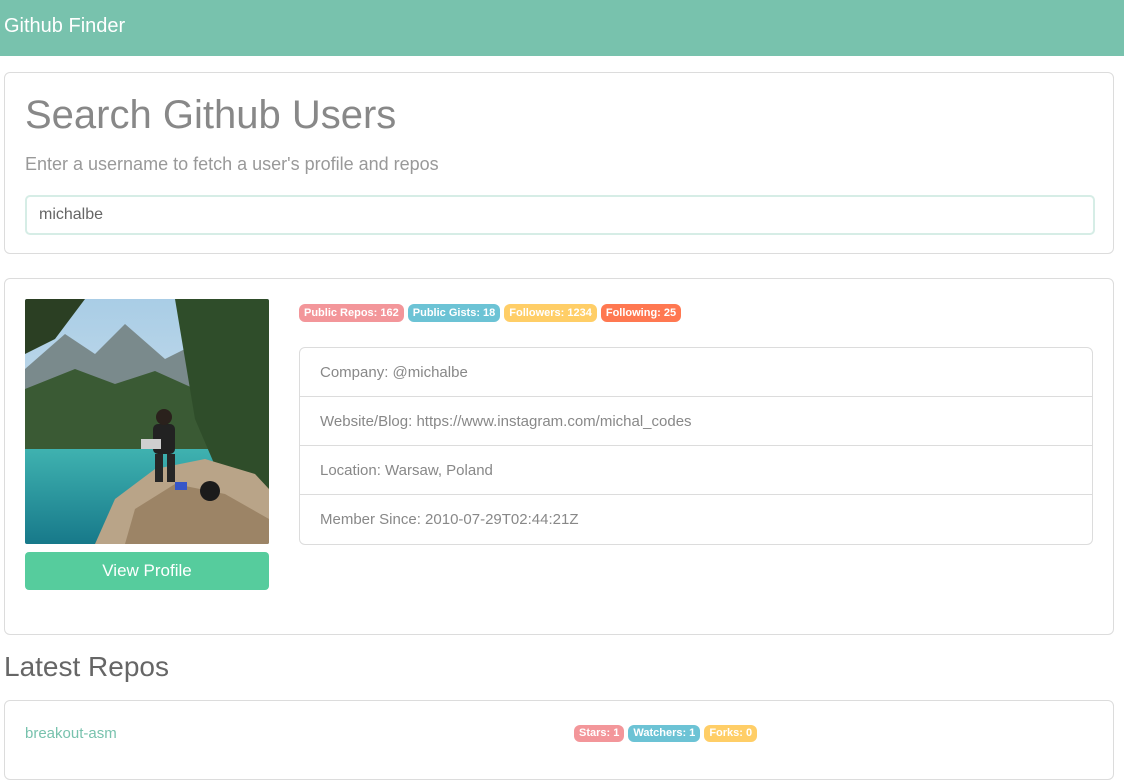 The image size is (1124, 780). Describe the element at coordinates (86, 666) in the screenshot. I see `latest-repos-heading: Latest Repos` at that location.